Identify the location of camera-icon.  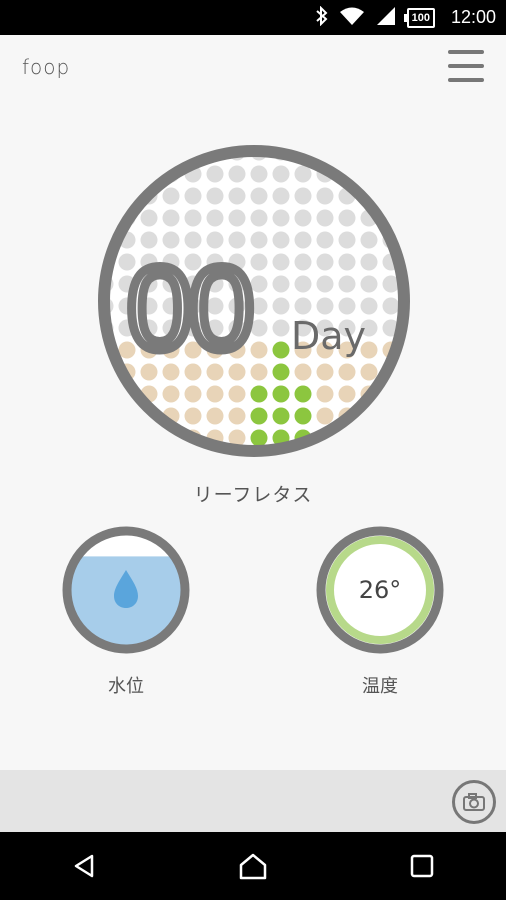
(474, 802).